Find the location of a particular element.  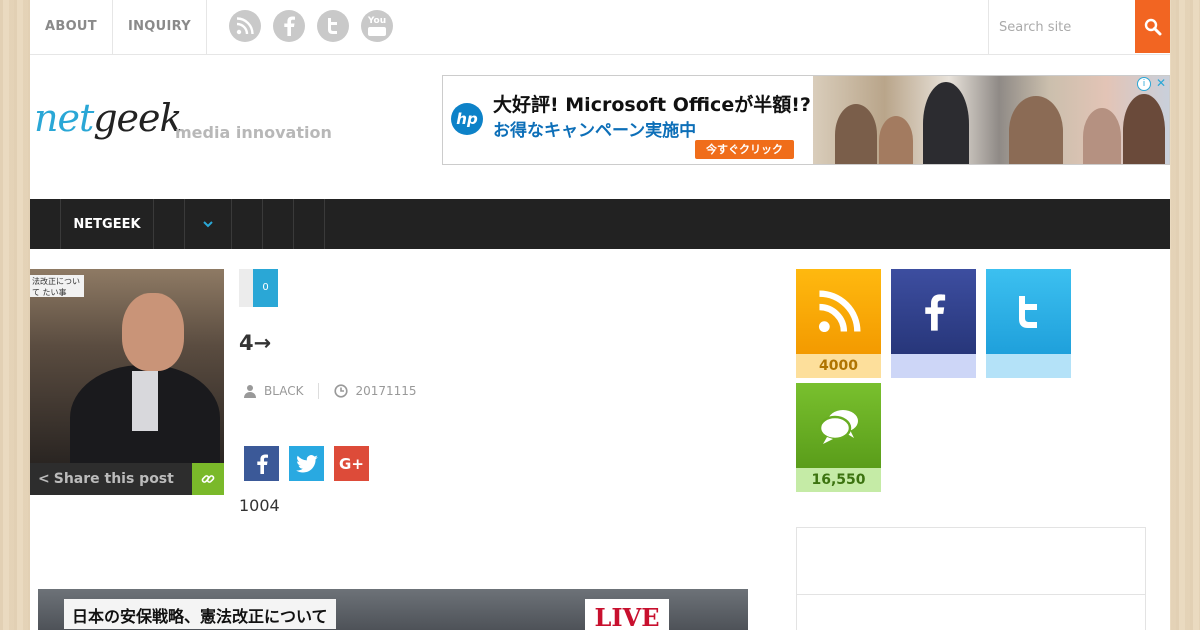

main-nav: NETGEEK is located at coordinates (600, 224).